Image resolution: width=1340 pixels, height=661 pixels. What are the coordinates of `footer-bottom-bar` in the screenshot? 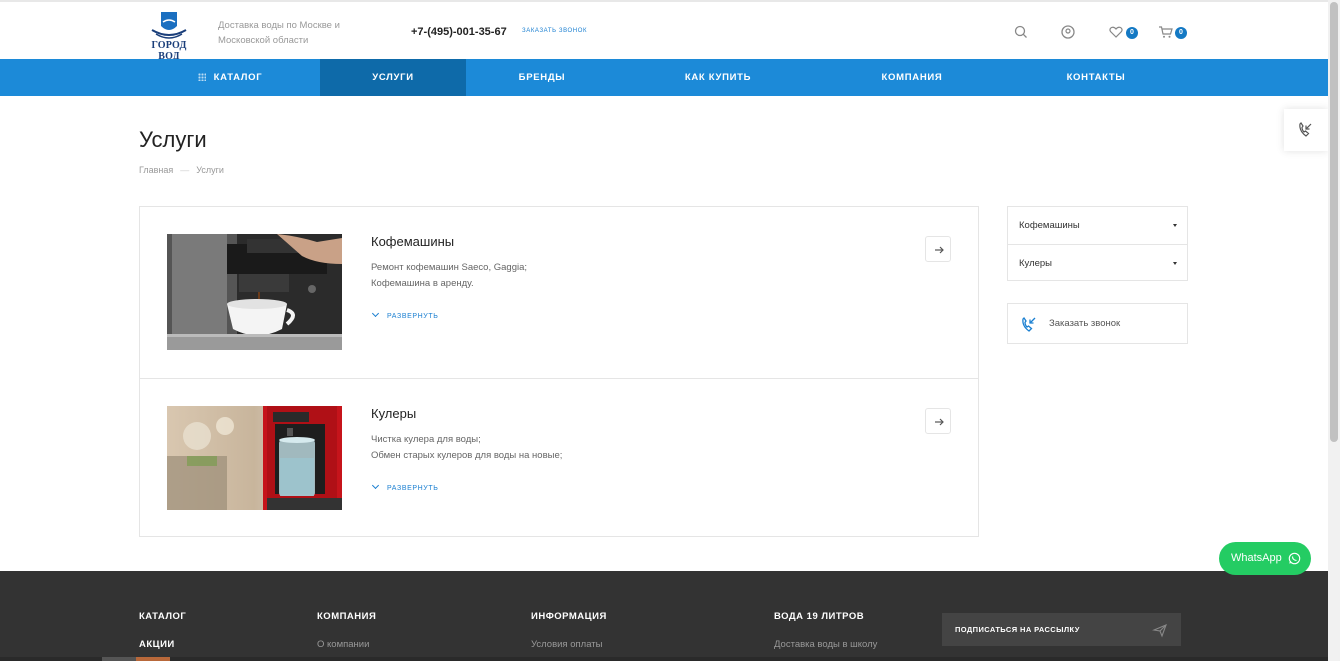 It's located at (664, 659).